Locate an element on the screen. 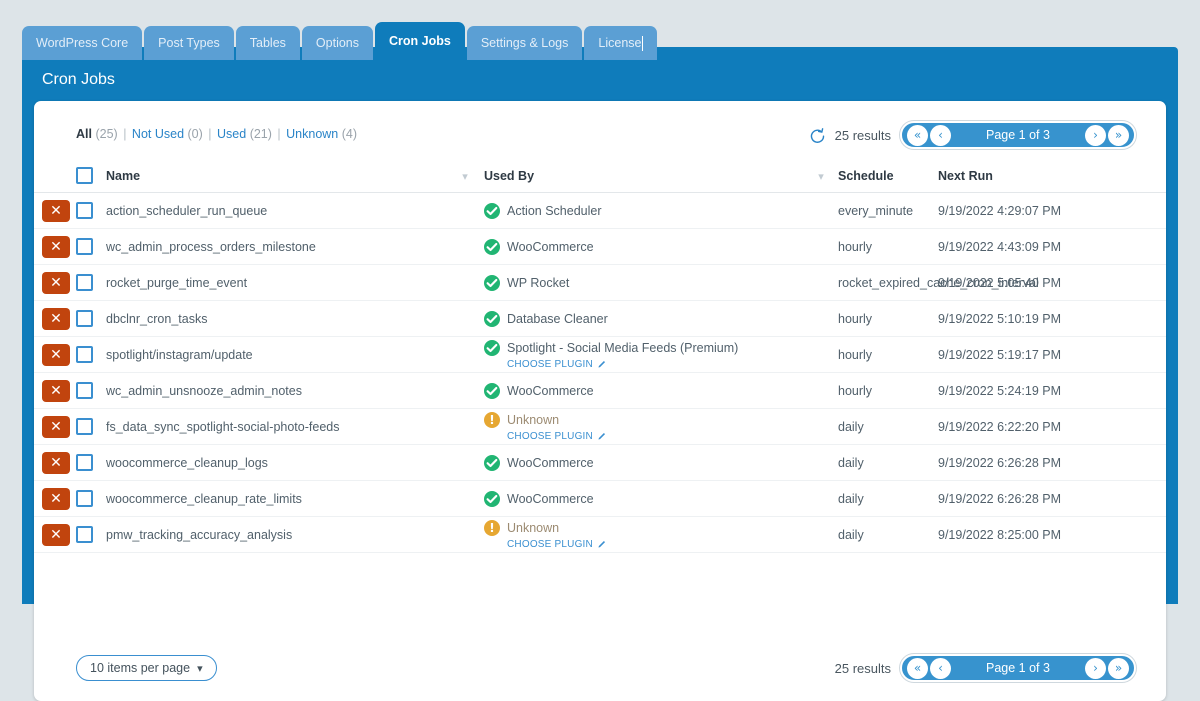  tab-cron-jobs: Cron Jobs is located at coordinates (420, 41).